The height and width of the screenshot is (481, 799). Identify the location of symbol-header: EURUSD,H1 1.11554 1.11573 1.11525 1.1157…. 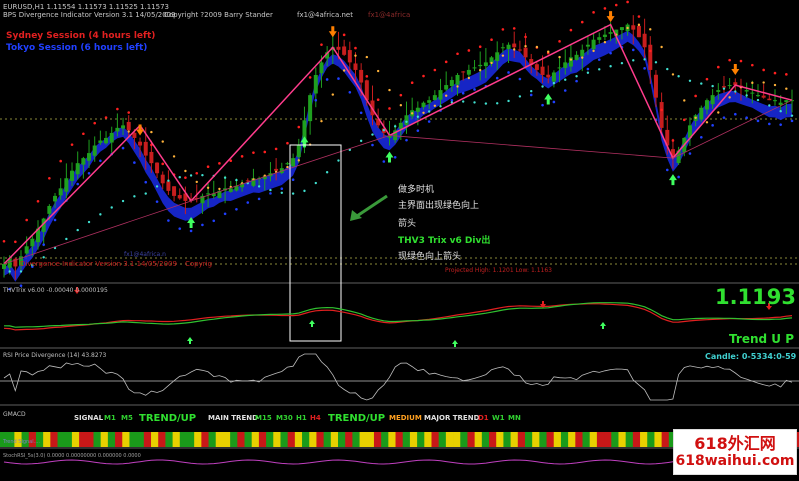
(86, 7).